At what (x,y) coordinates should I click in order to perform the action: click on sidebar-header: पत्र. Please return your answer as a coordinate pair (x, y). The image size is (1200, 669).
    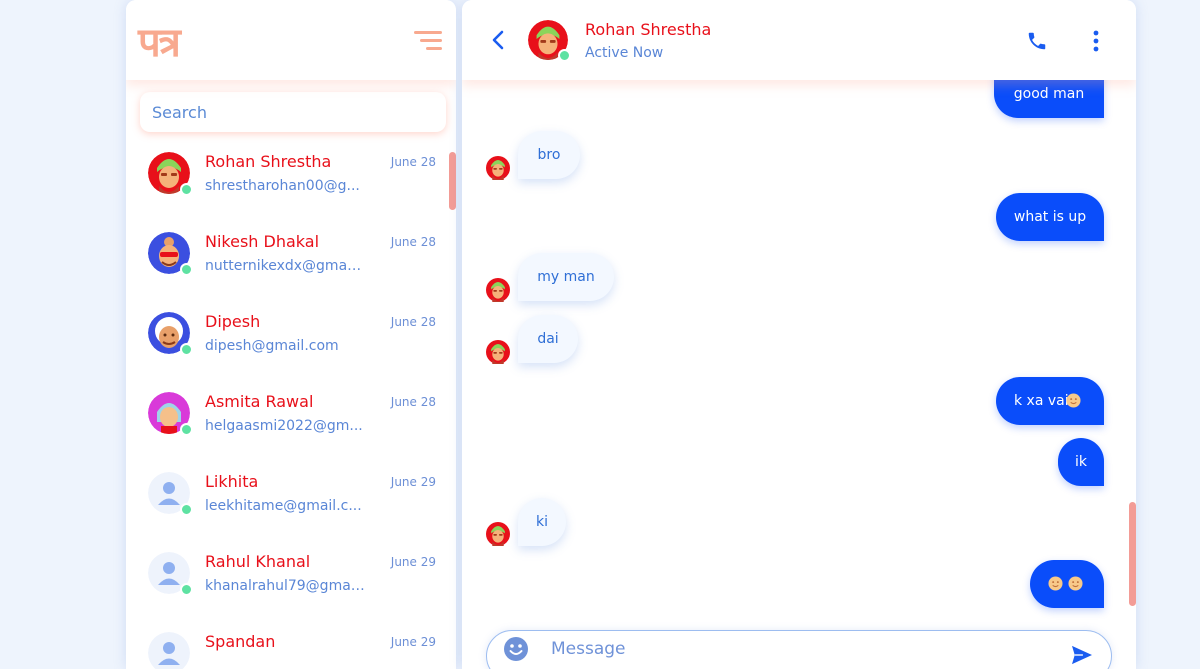
    Looking at the image, I should click on (291, 40).